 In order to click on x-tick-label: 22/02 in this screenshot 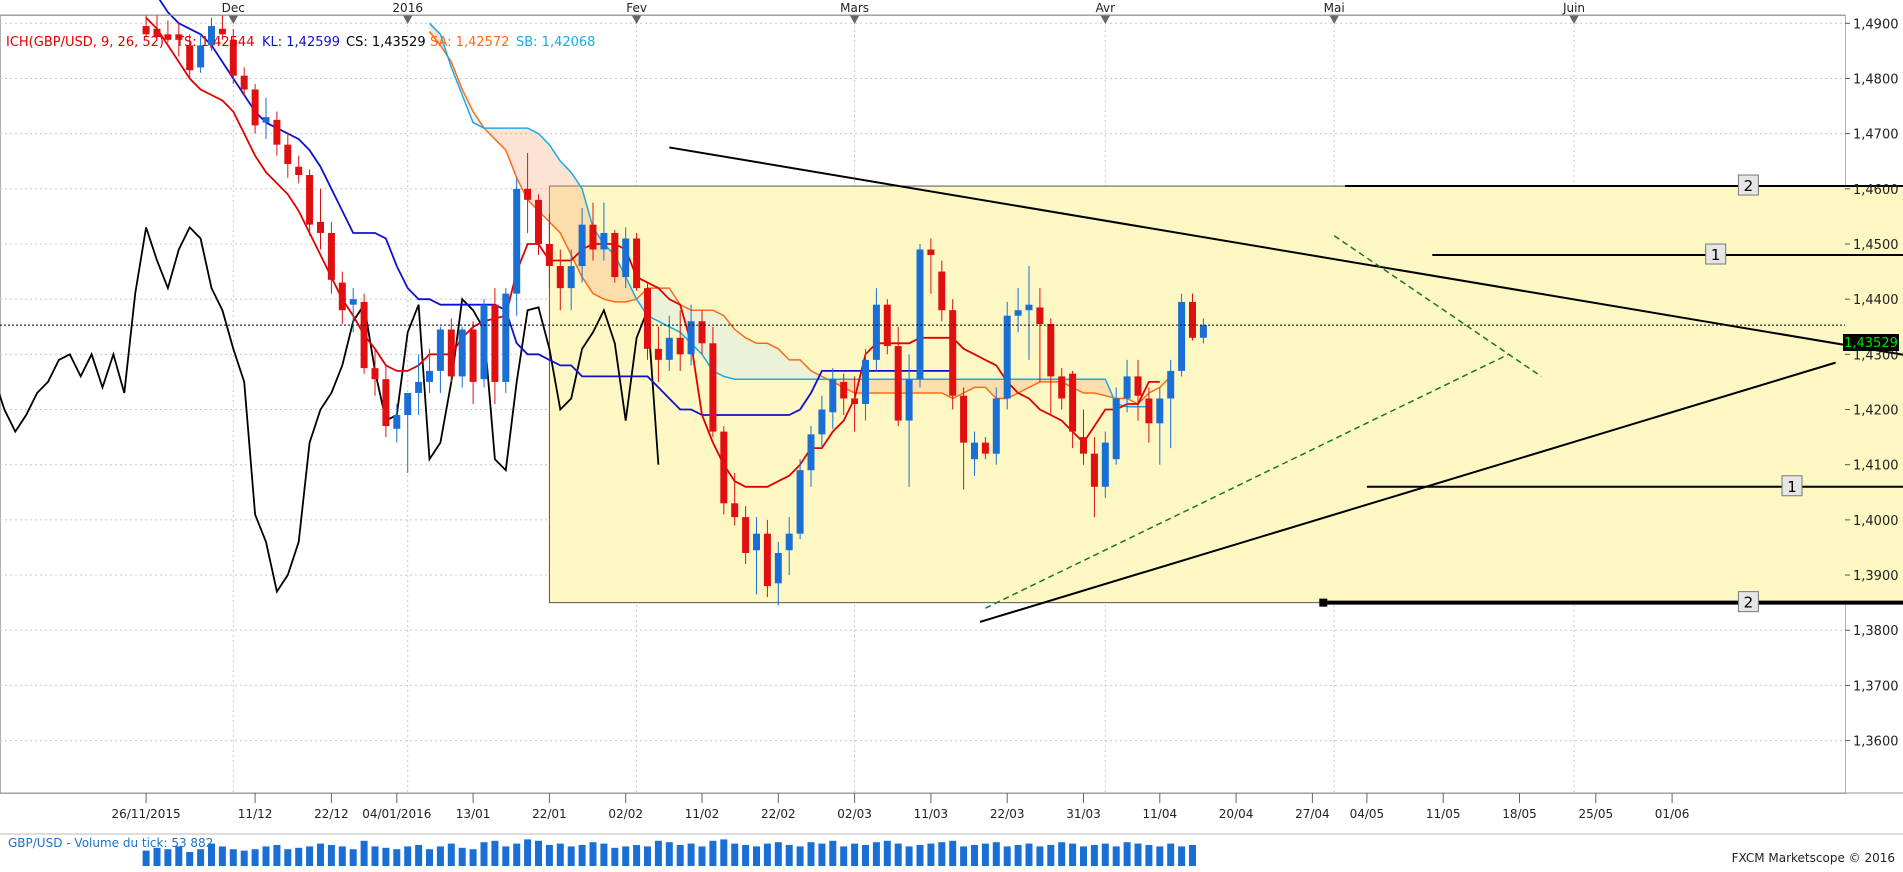, I will do `click(778, 814)`.